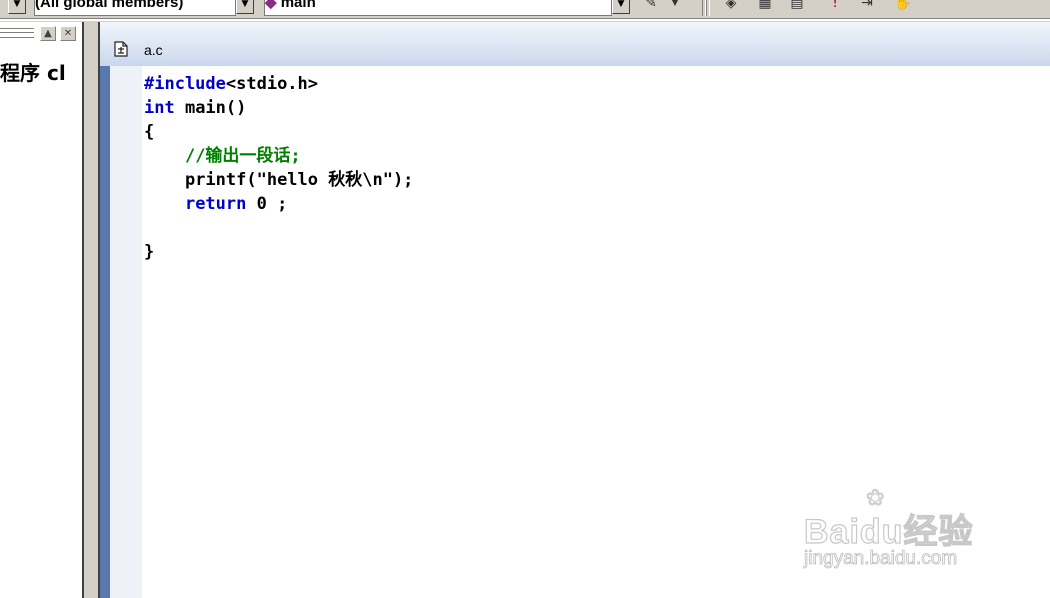 Image resolution: width=1050 pixels, height=598 pixels. Describe the element at coordinates (299, 180) in the screenshot. I see `code-line-5: printf("hello 秋秋\n");` at that location.